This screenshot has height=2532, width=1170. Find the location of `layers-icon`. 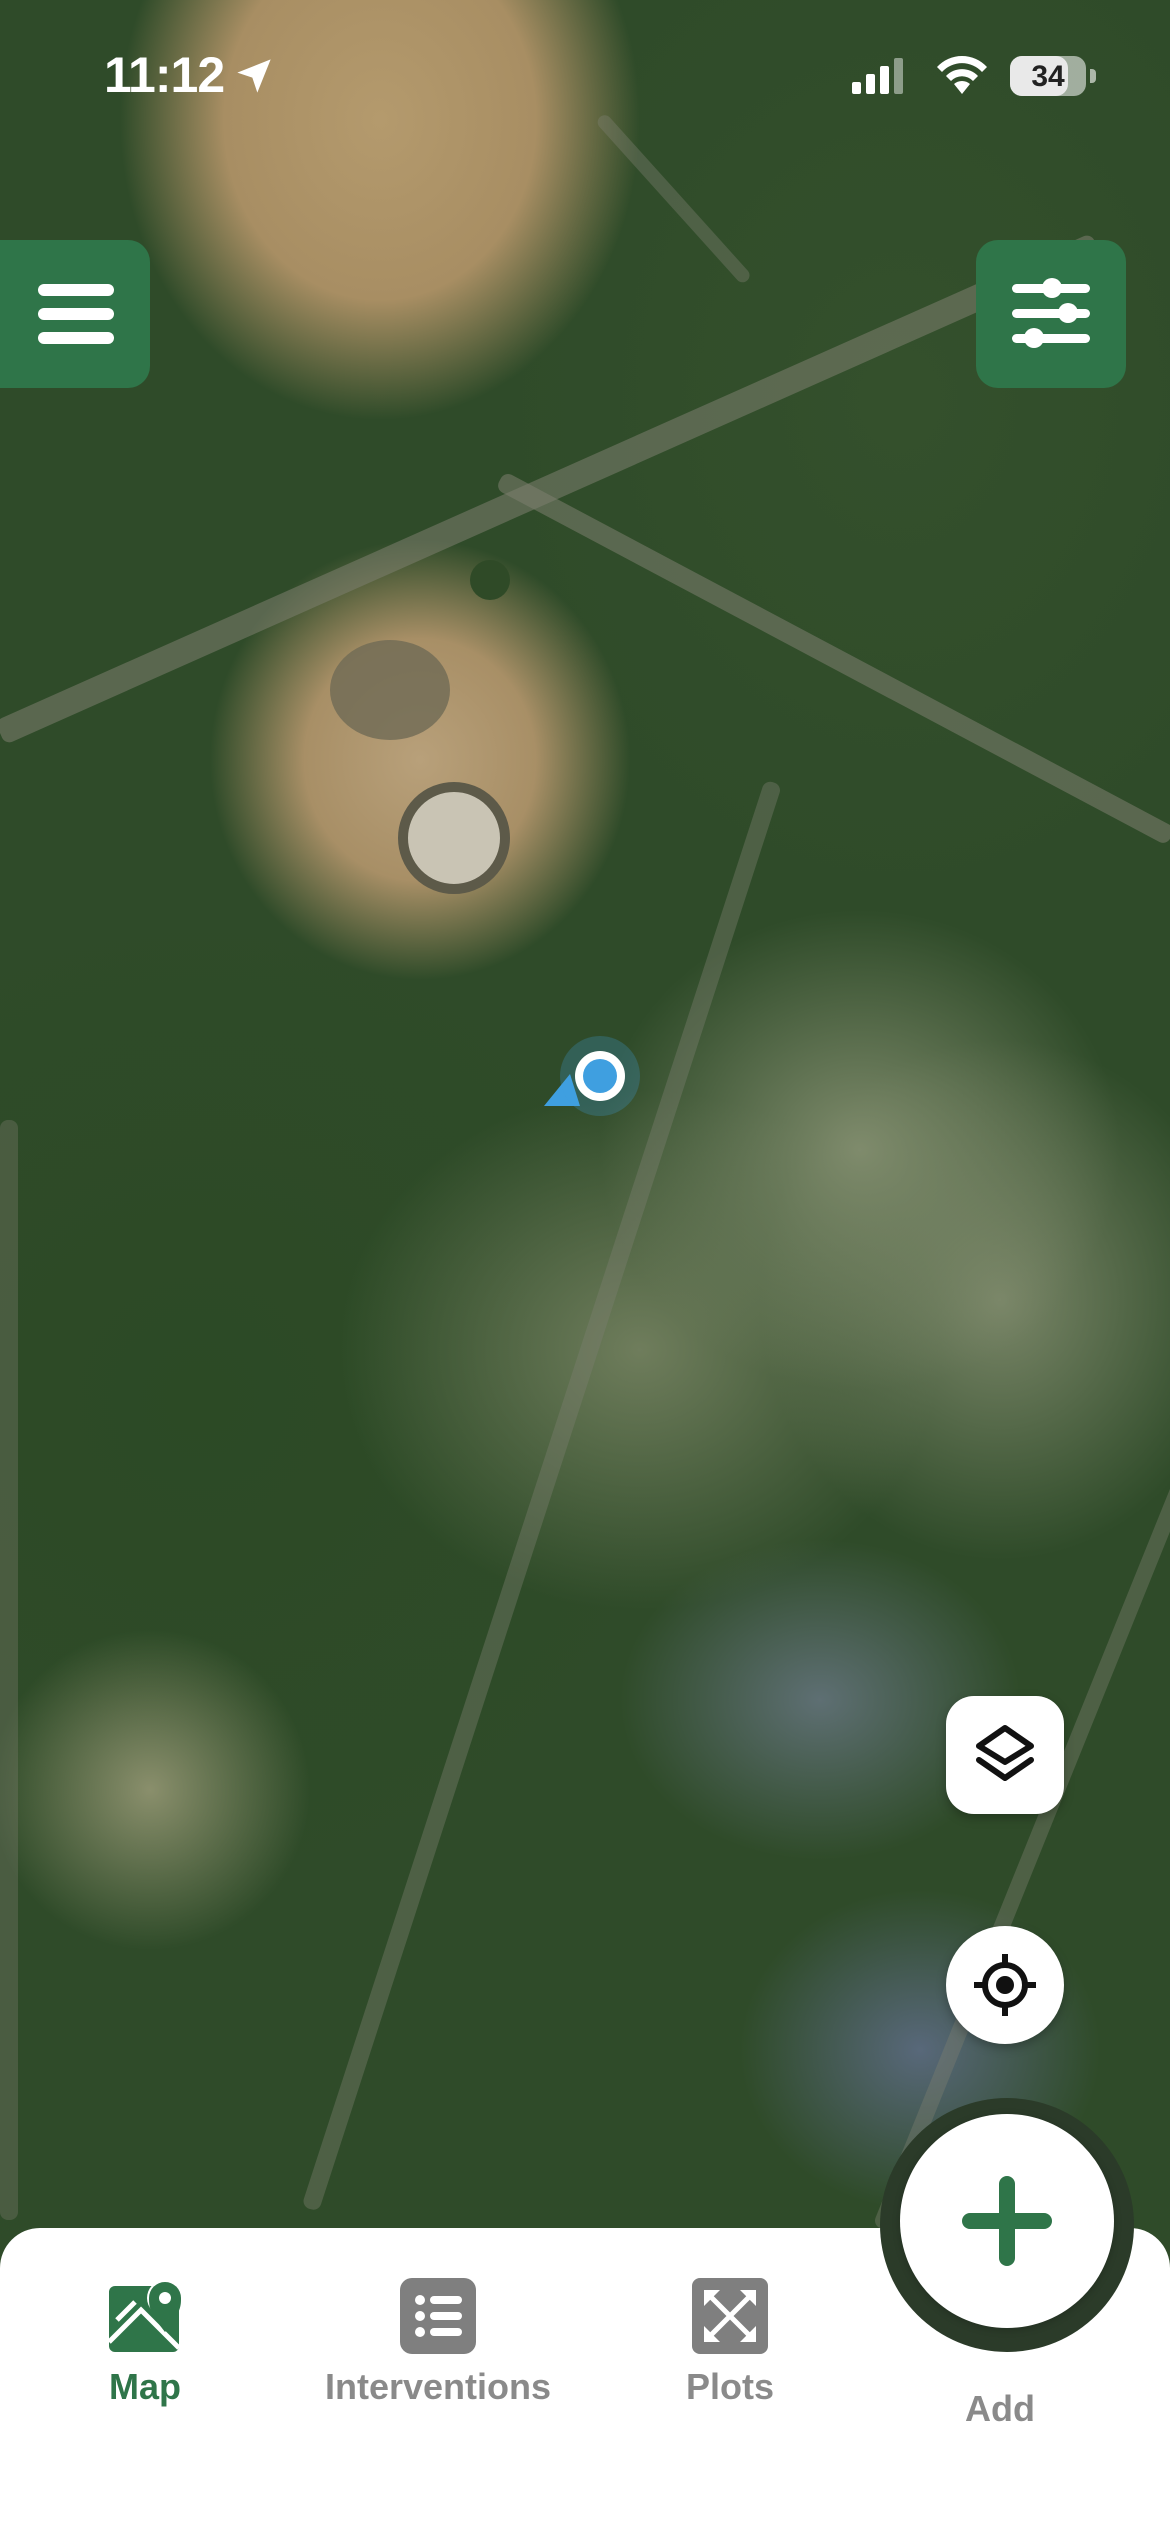

layers-icon is located at coordinates (1005, 1753).